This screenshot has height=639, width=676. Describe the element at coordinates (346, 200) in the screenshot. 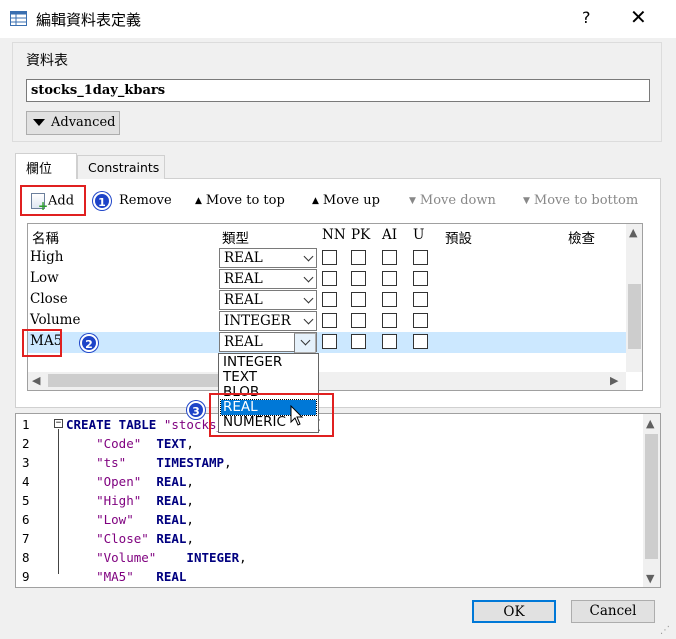

I see `move-up-button: ▲ Move up` at that location.